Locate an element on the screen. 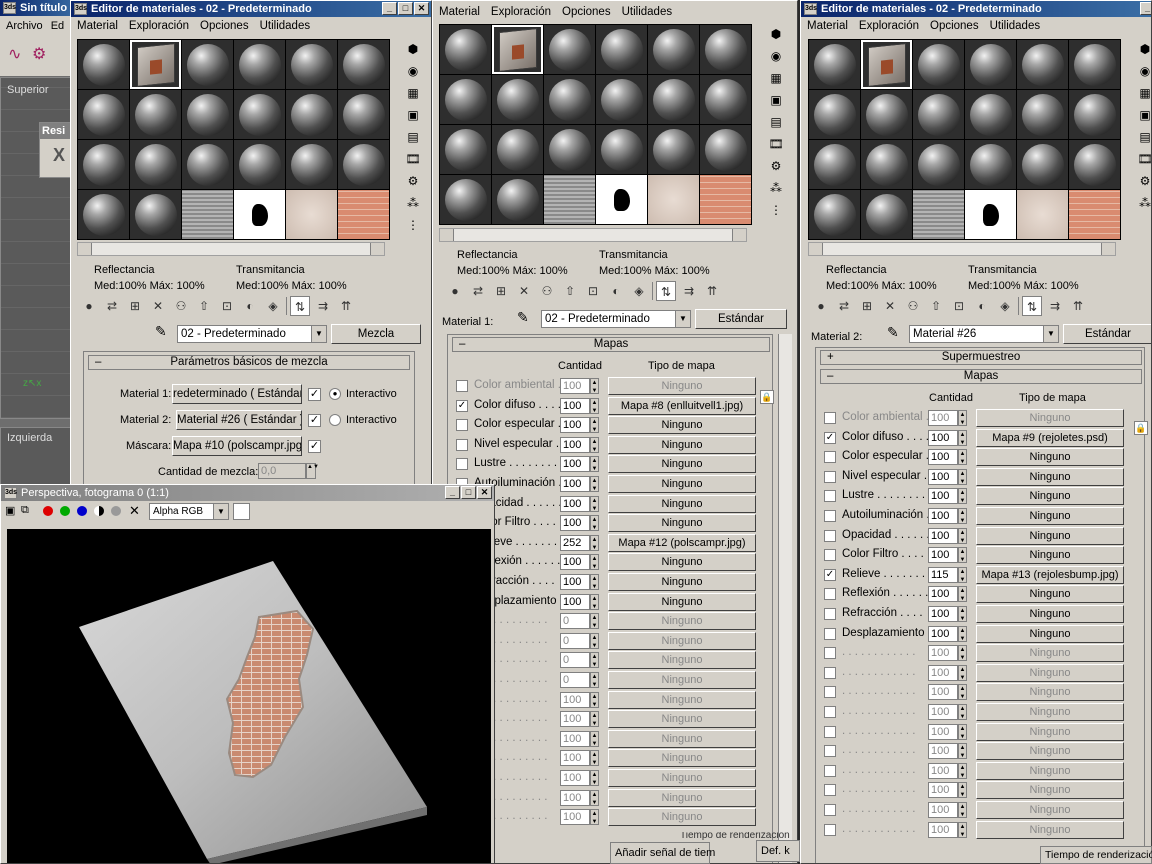  material-navigator-icon: ⋮ is located at coordinates (413, 225).